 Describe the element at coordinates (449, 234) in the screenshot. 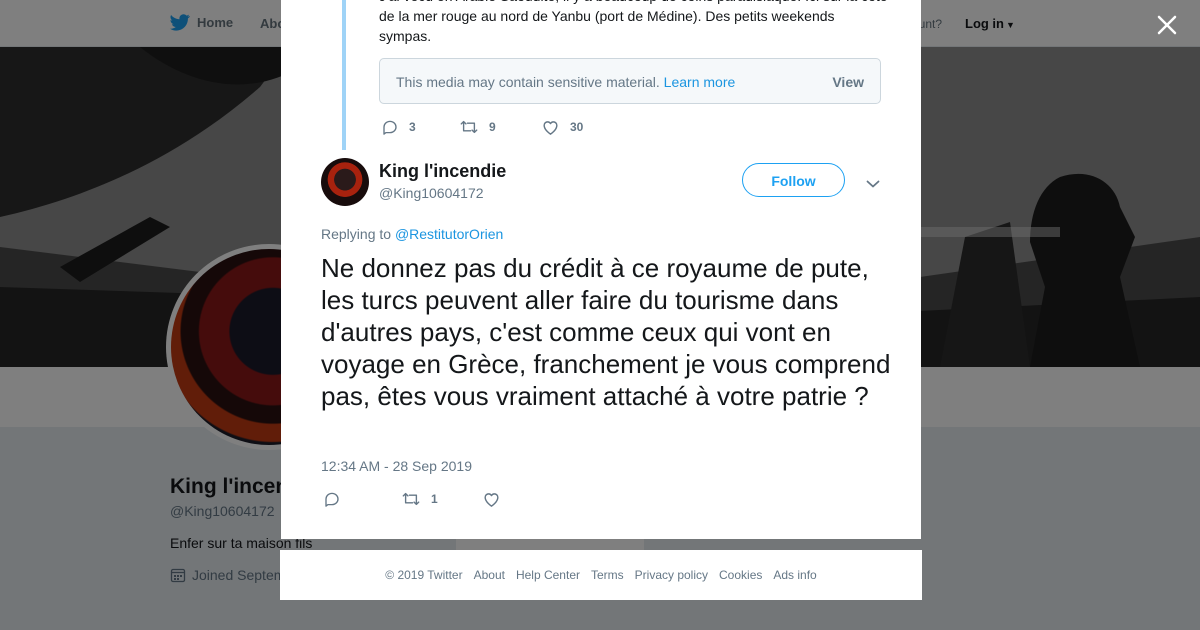

I see `replying-to-link: @RestitutorOrien` at that location.